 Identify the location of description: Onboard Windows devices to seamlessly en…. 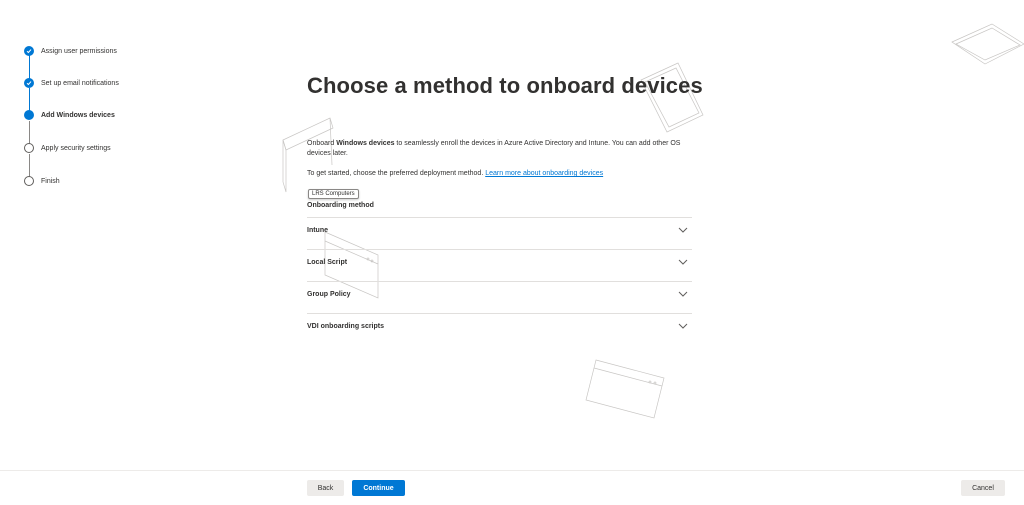
(499, 149).